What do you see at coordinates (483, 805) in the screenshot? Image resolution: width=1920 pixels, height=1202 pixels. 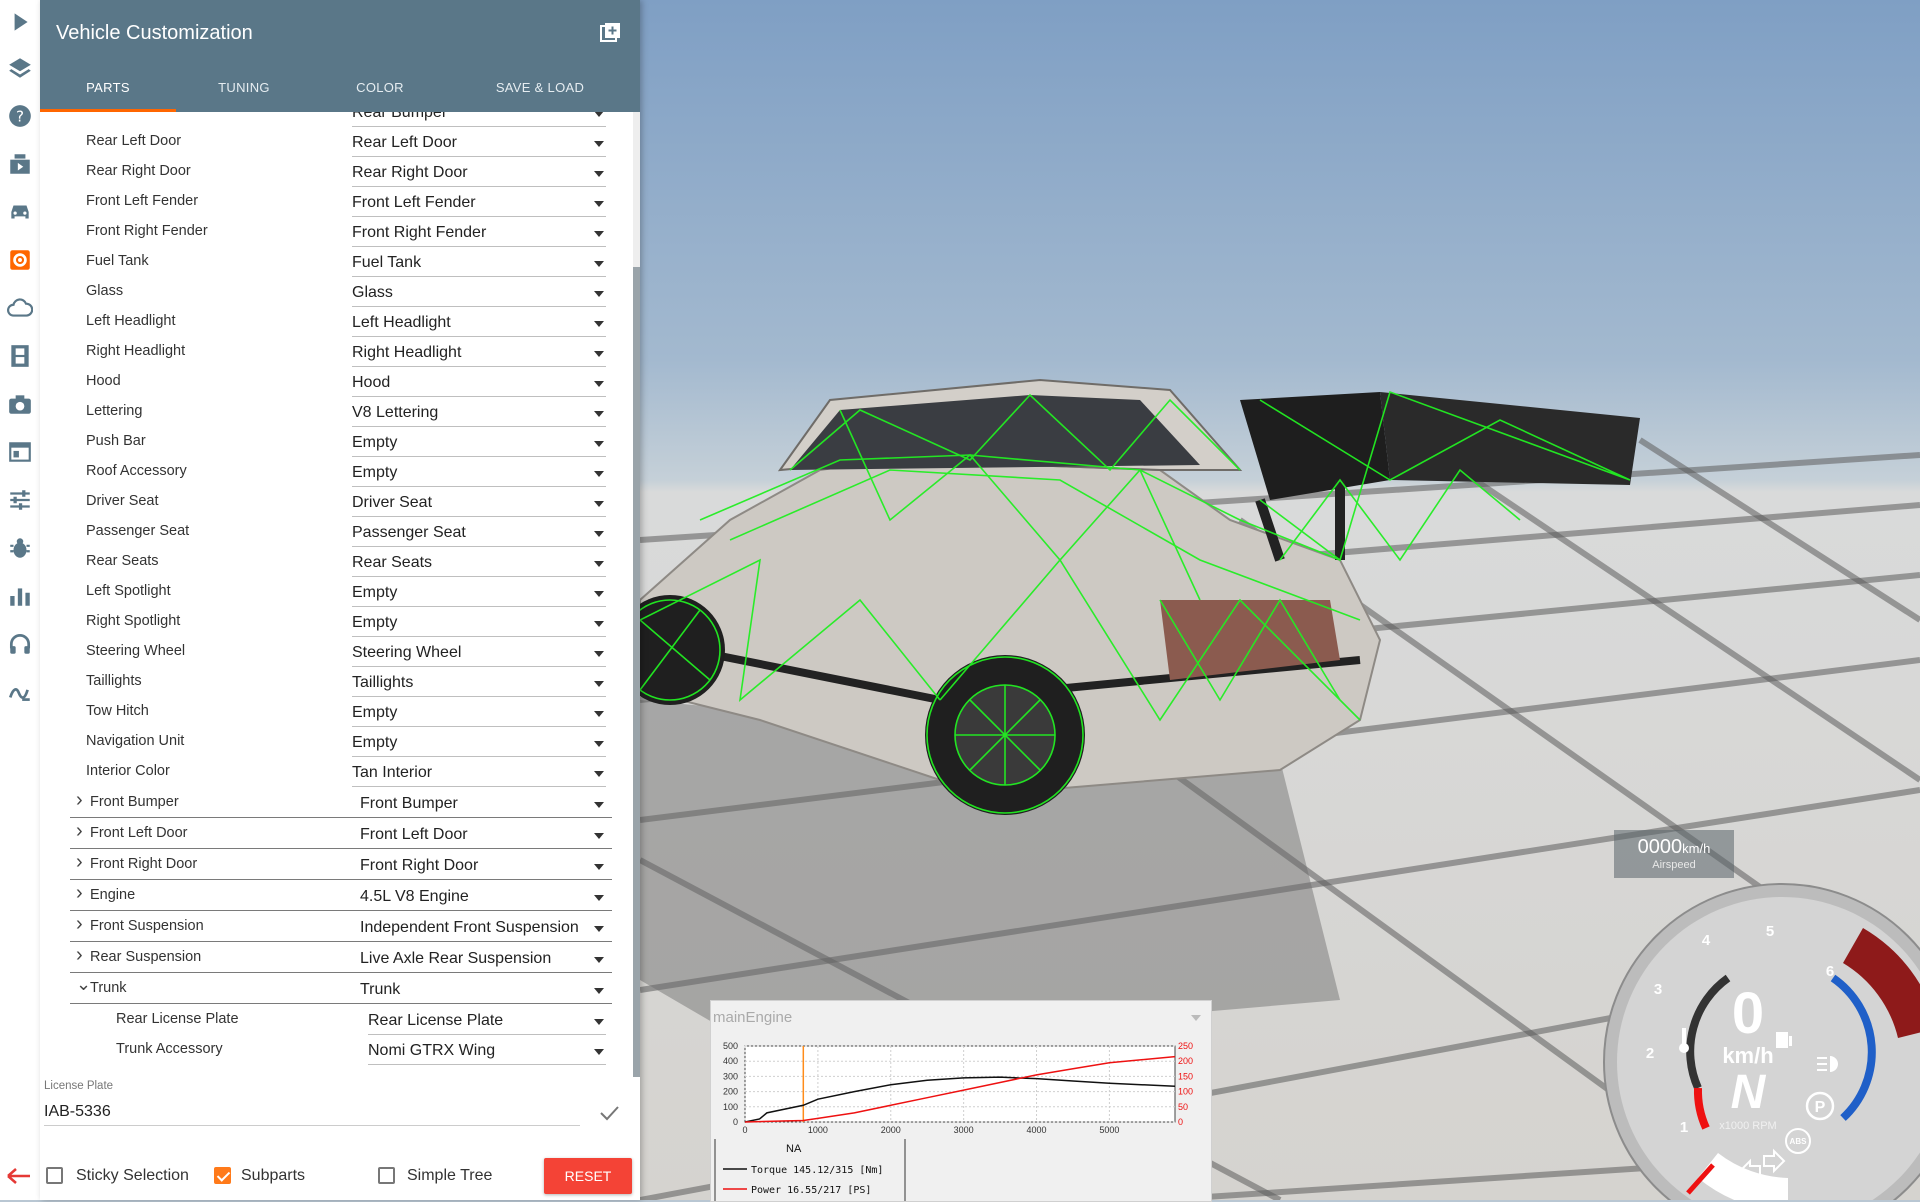 I see `part-select: Front Bumper` at bounding box center [483, 805].